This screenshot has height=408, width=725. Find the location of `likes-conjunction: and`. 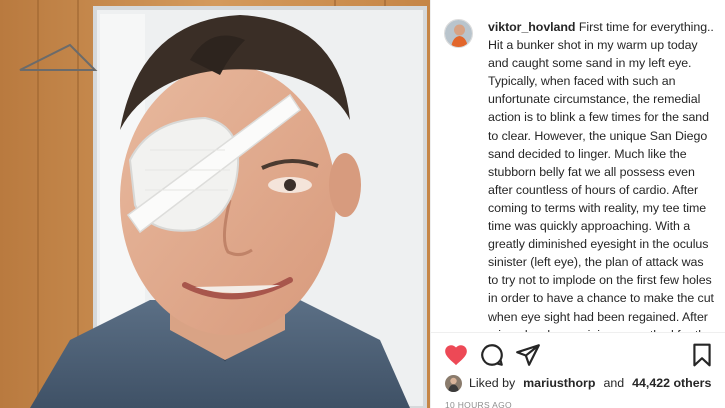

likes-conjunction: and is located at coordinates (614, 383).